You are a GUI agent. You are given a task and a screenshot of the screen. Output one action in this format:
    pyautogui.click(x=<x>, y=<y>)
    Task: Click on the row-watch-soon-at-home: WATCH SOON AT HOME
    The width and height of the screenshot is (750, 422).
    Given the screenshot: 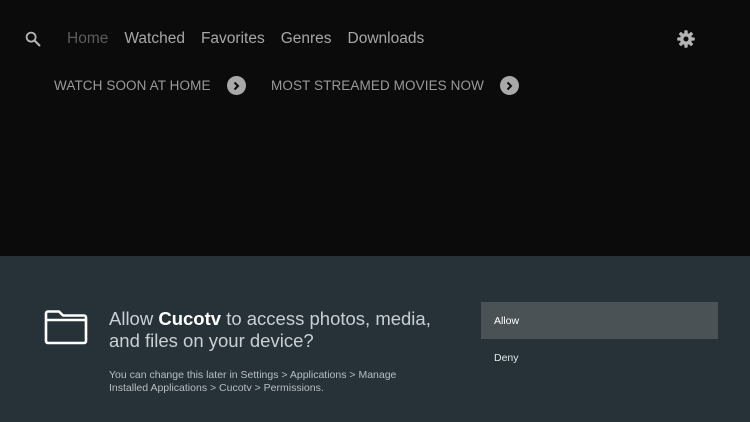 What is the action you would take?
    pyautogui.click(x=150, y=85)
    